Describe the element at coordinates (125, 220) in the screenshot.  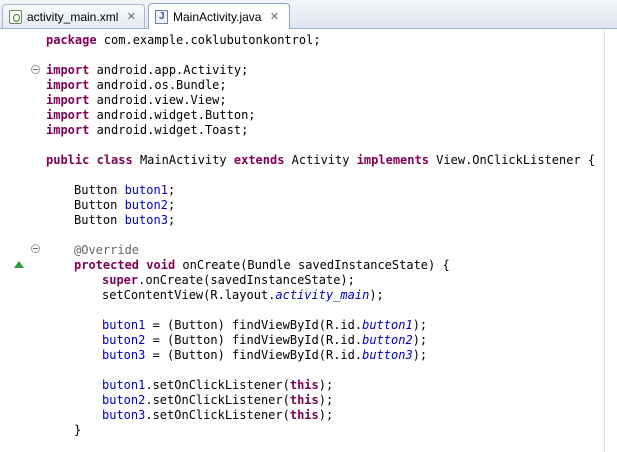
I see `code-line: Button buton3;` at that location.